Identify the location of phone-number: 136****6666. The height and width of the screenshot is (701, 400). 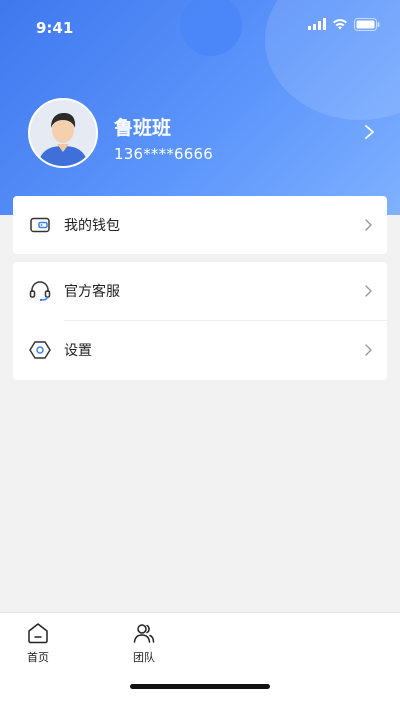
(164, 154).